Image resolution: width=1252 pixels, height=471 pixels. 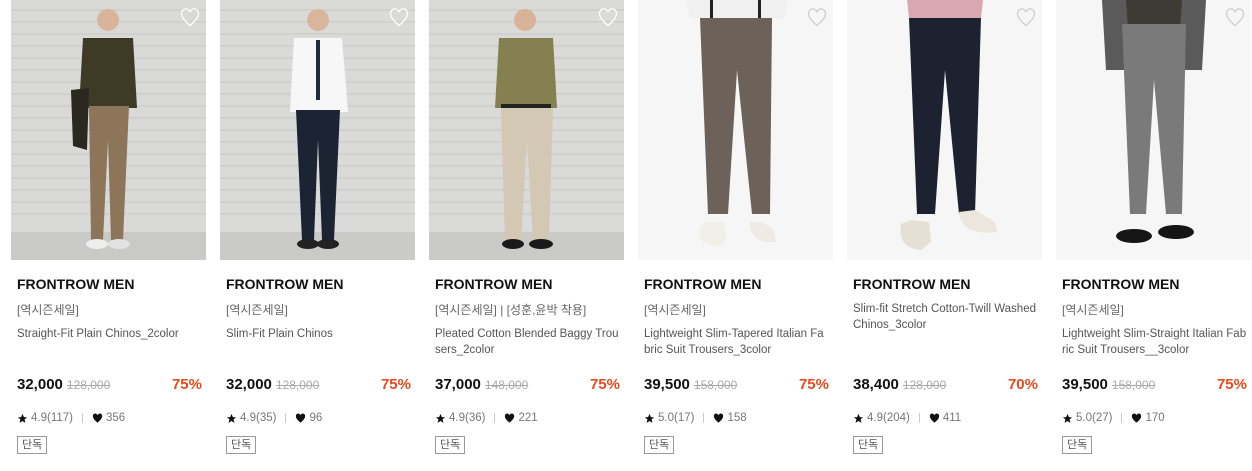 I want to click on like-count: 170, so click(x=1155, y=418).